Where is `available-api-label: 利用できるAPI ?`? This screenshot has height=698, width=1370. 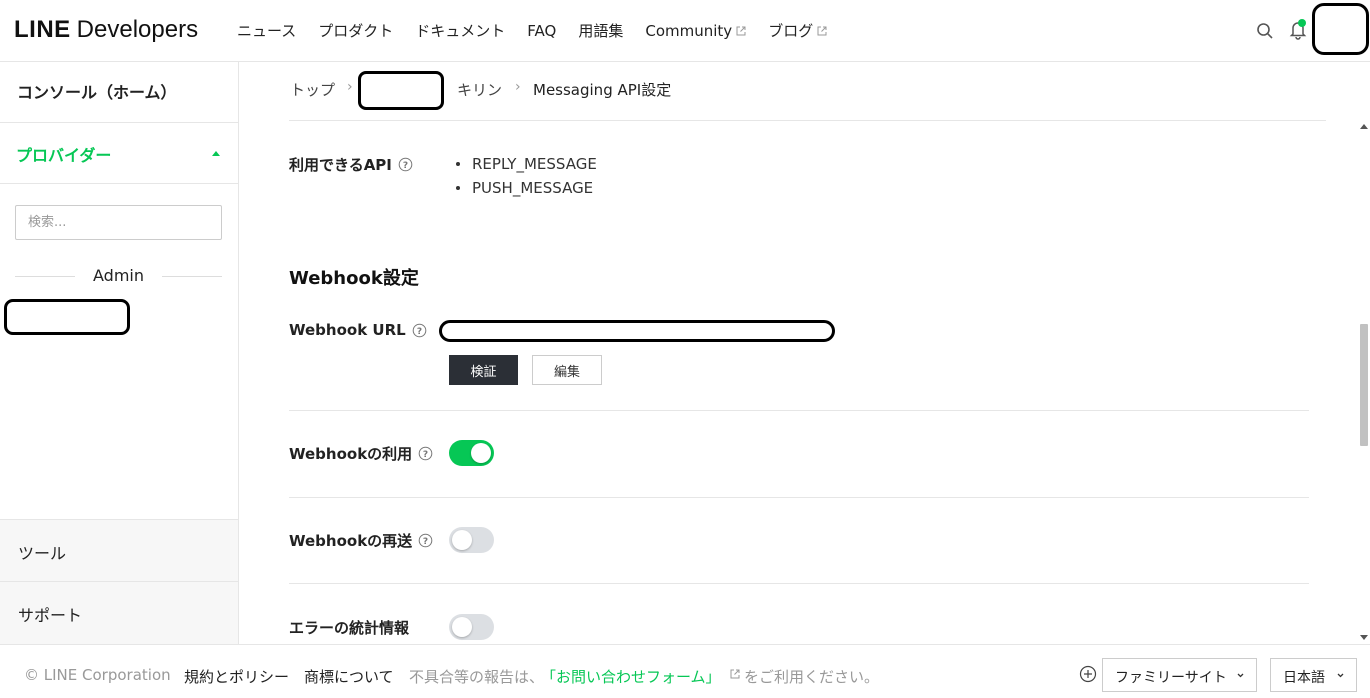 available-api-label: 利用できるAPI ? is located at coordinates (351, 164).